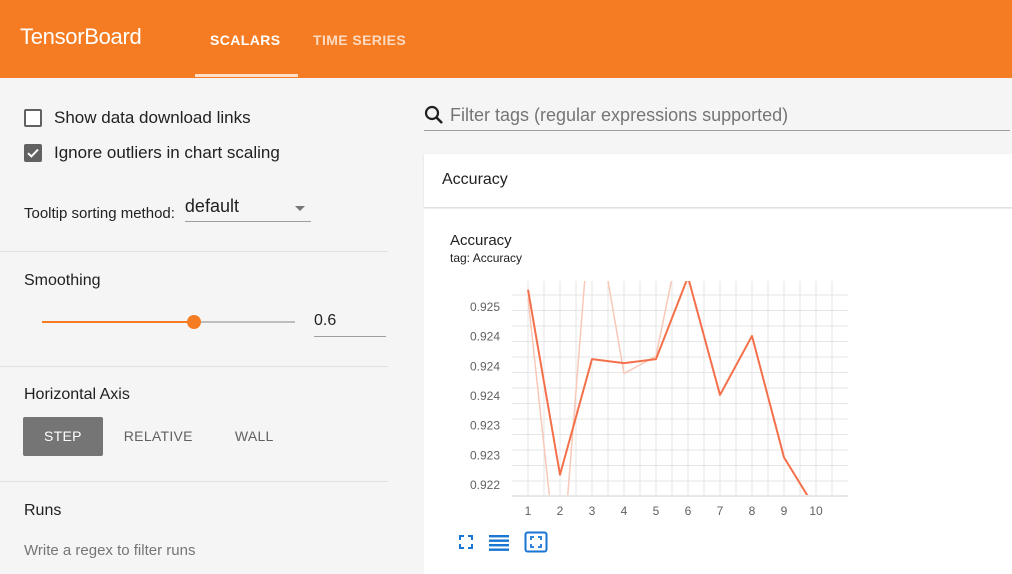 The width and height of the screenshot is (1012, 574). What do you see at coordinates (81, 36) in the screenshot?
I see `app-brand: TensorBoard` at bounding box center [81, 36].